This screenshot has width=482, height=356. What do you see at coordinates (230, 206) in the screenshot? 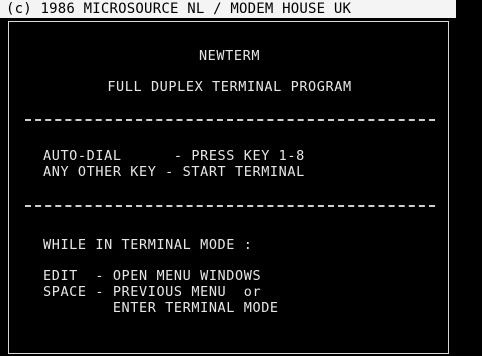
I see `divider-bottom` at bounding box center [230, 206].